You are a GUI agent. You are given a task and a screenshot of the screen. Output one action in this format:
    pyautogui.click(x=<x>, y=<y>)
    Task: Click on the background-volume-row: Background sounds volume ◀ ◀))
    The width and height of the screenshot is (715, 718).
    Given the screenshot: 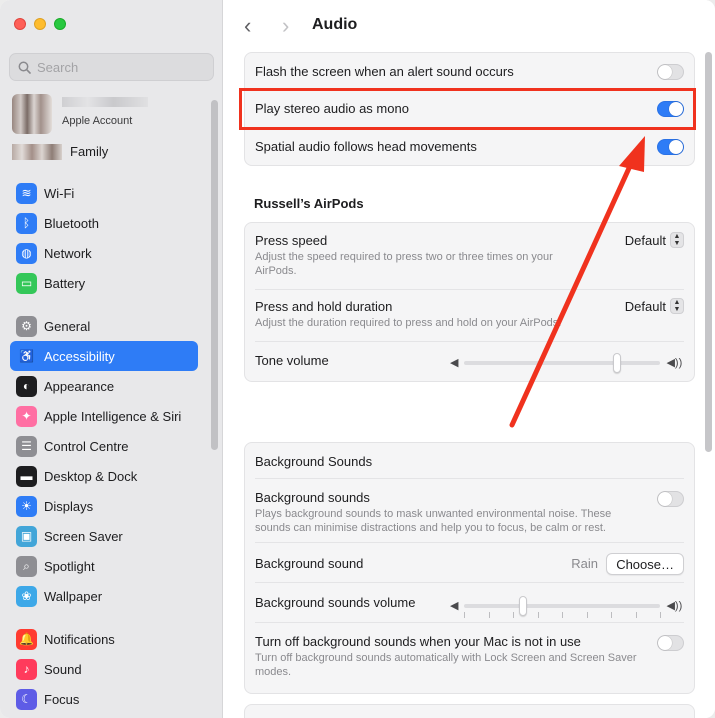 What is the action you would take?
    pyautogui.click(x=469, y=603)
    